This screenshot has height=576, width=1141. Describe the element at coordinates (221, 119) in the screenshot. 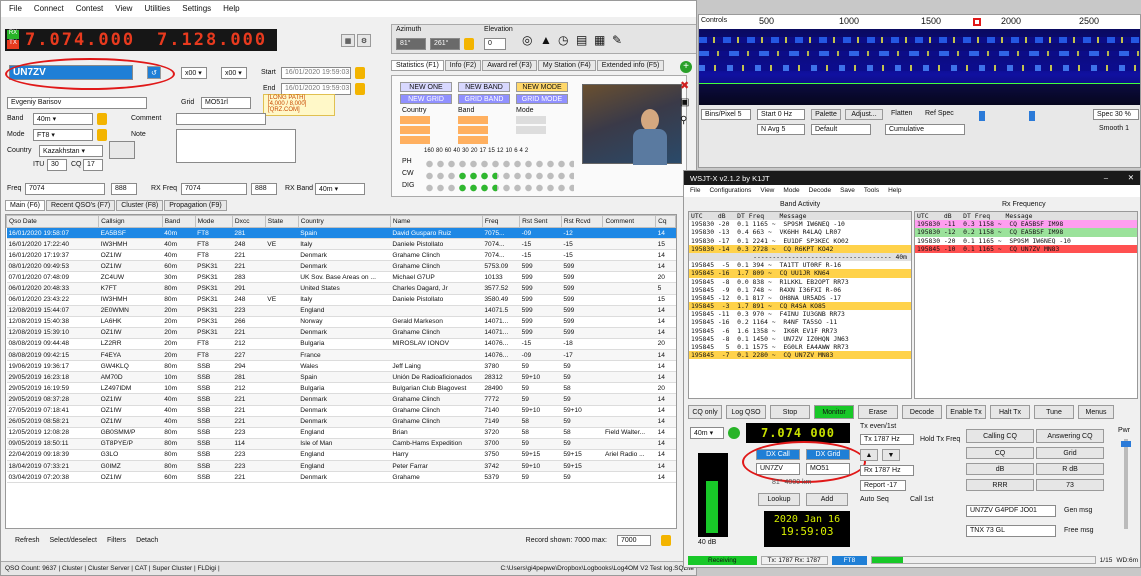

I see `comment-field` at that location.